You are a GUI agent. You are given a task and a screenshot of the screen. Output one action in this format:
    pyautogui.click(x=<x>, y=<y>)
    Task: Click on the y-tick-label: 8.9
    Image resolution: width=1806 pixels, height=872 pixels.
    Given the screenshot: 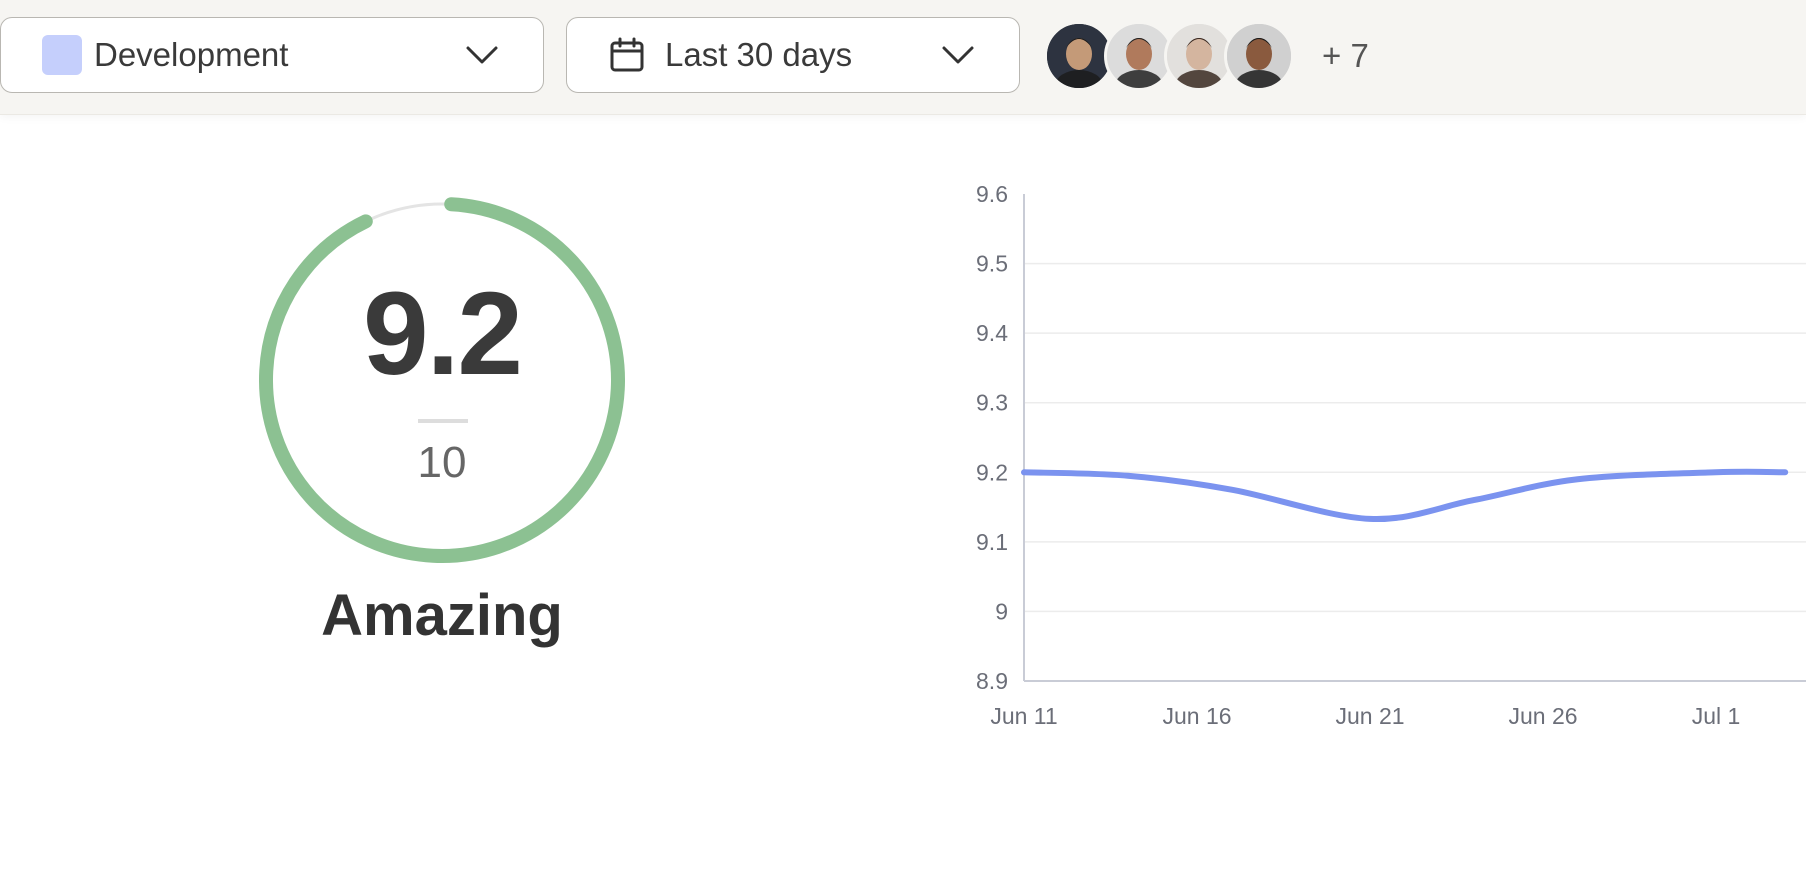 What is the action you would take?
    pyautogui.click(x=992, y=681)
    